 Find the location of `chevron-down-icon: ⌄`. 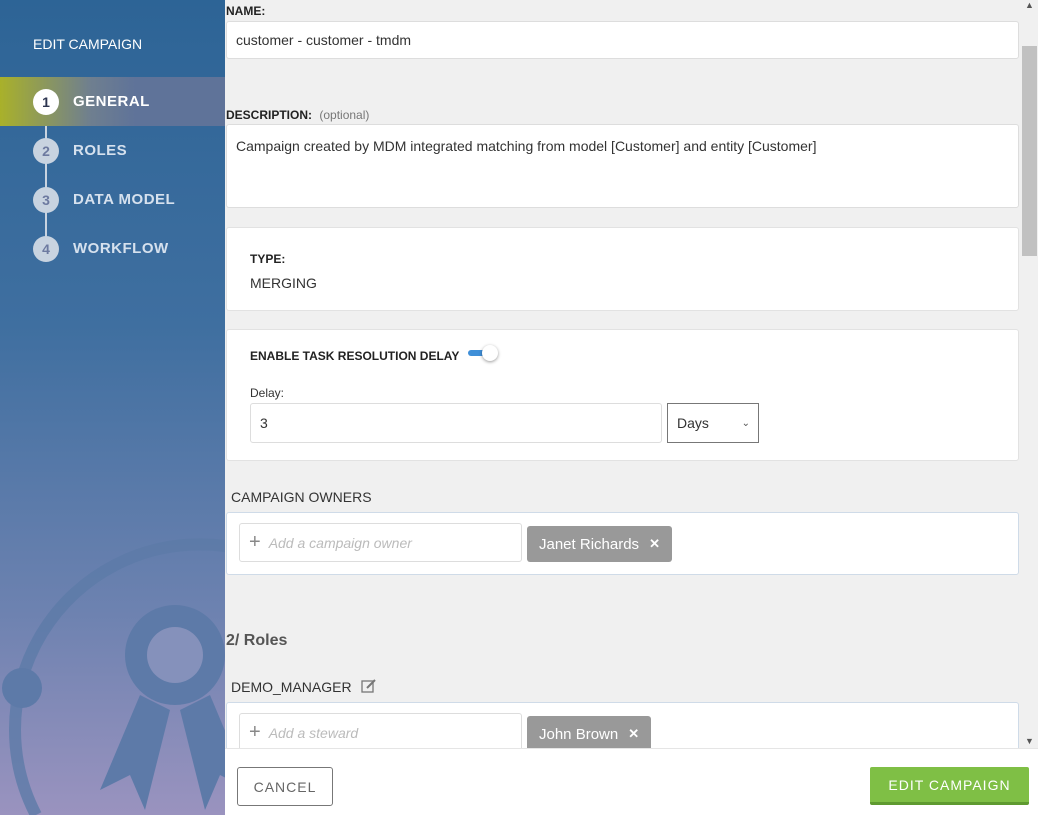

chevron-down-icon: ⌄ is located at coordinates (745, 423).